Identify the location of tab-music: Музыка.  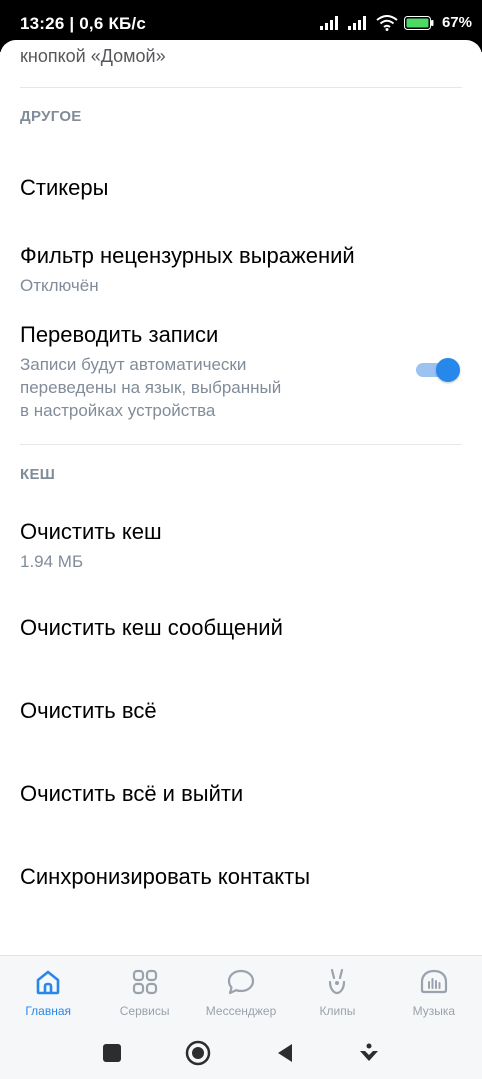
(434, 991).